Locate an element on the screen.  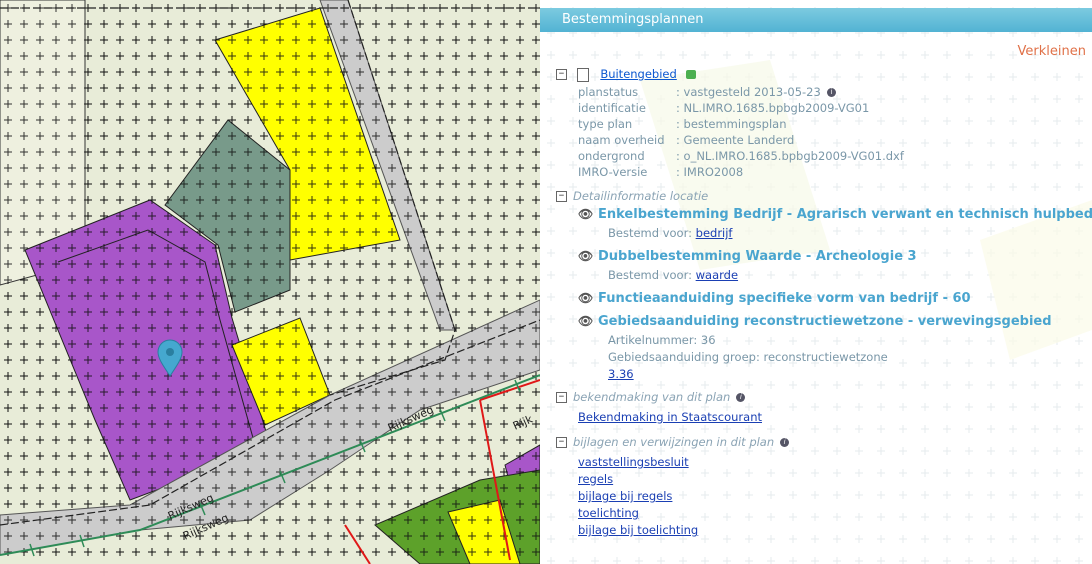
shrink-link: Verkleinen is located at coordinates (1052, 51).